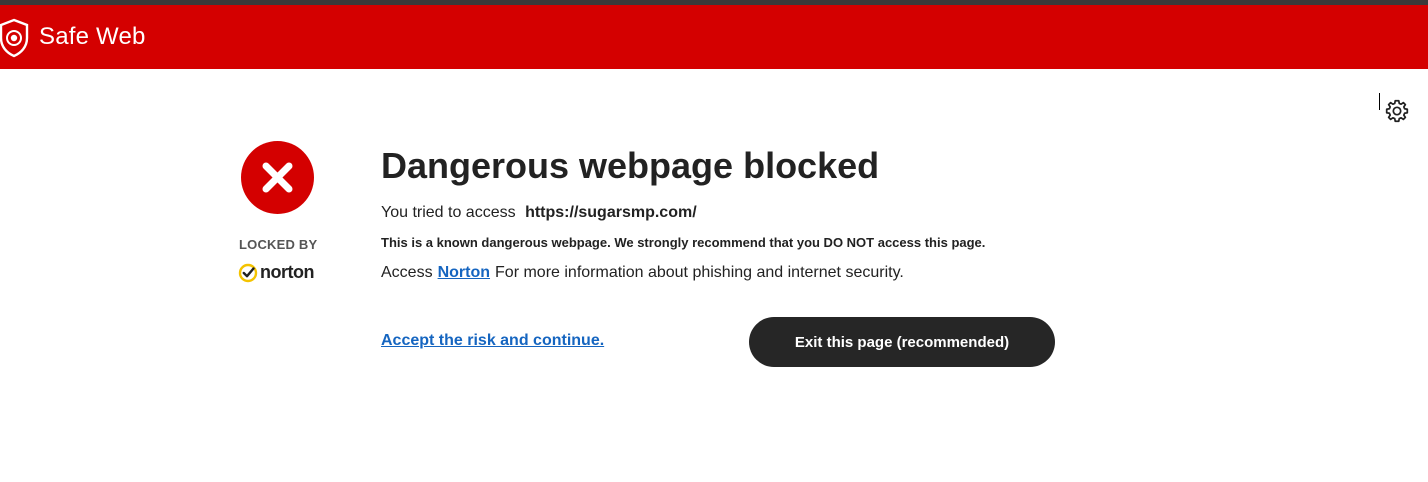 This screenshot has width=1428, height=482. Describe the element at coordinates (611, 212) in the screenshot. I see `blocked-url: https://sugarsmp.com/` at that location.